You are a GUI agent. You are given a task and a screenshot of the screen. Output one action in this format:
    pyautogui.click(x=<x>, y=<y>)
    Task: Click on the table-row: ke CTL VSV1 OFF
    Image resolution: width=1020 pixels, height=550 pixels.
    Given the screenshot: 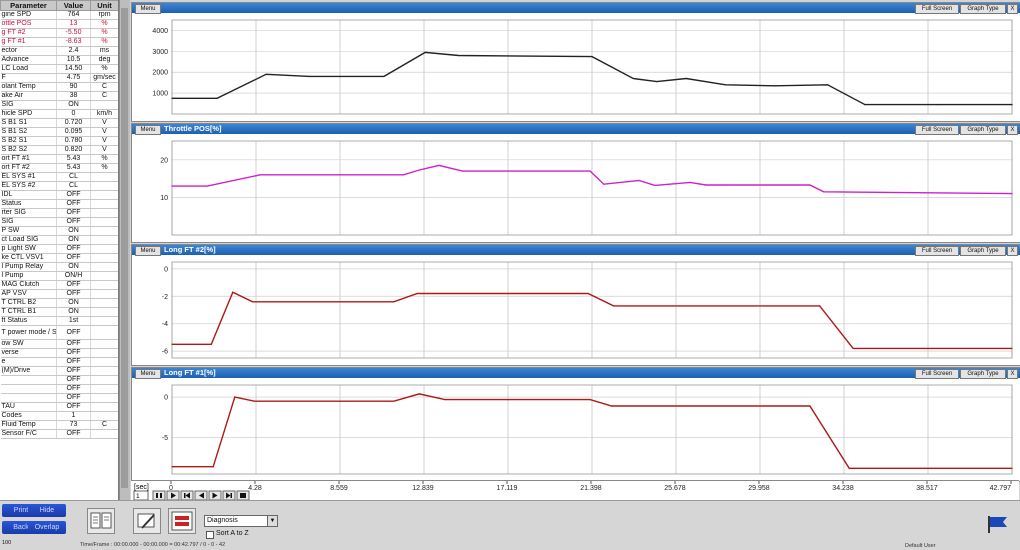 What is the action you would take?
    pyautogui.click(x=59, y=258)
    